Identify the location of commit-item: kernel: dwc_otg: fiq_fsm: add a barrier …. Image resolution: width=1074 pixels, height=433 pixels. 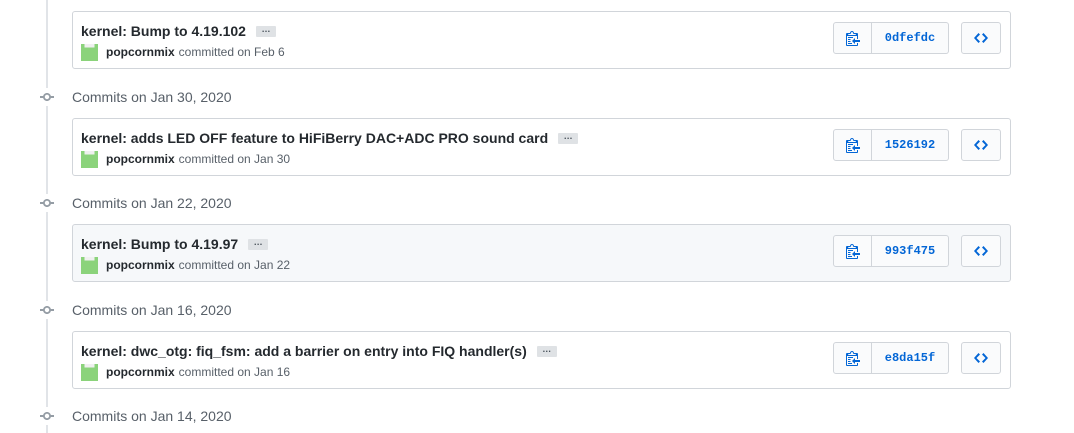
(541, 360).